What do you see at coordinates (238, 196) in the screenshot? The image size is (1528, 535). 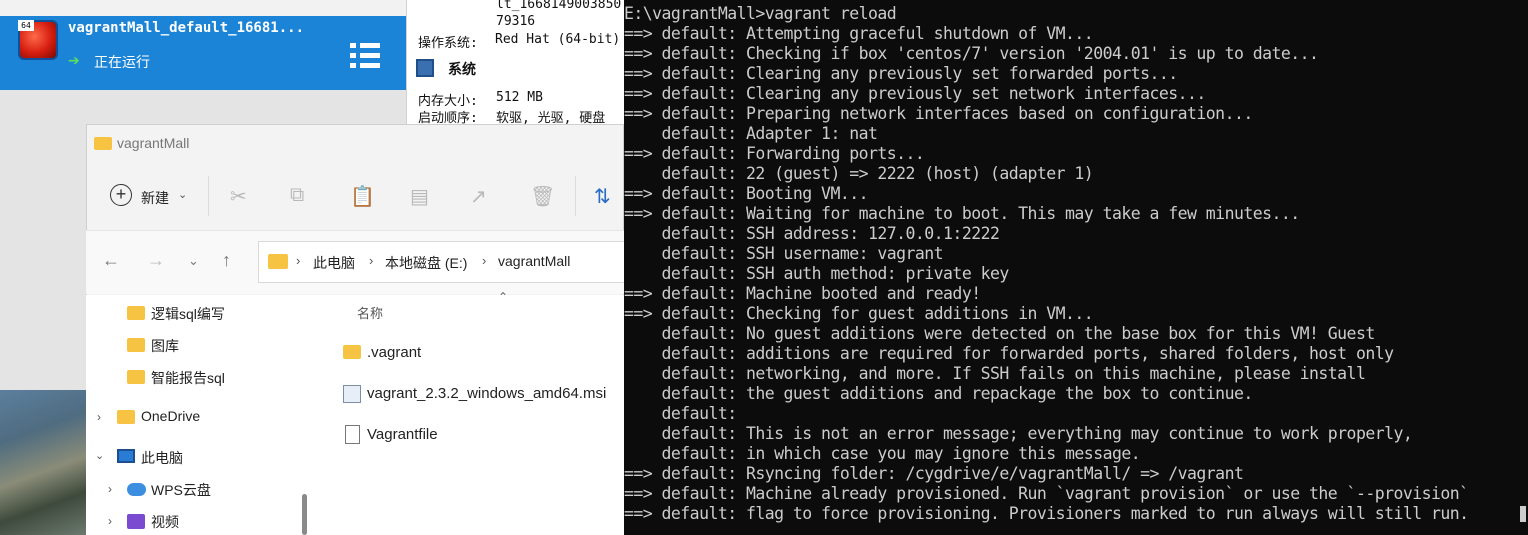 I see `cut-icon: ✂` at bounding box center [238, 196].